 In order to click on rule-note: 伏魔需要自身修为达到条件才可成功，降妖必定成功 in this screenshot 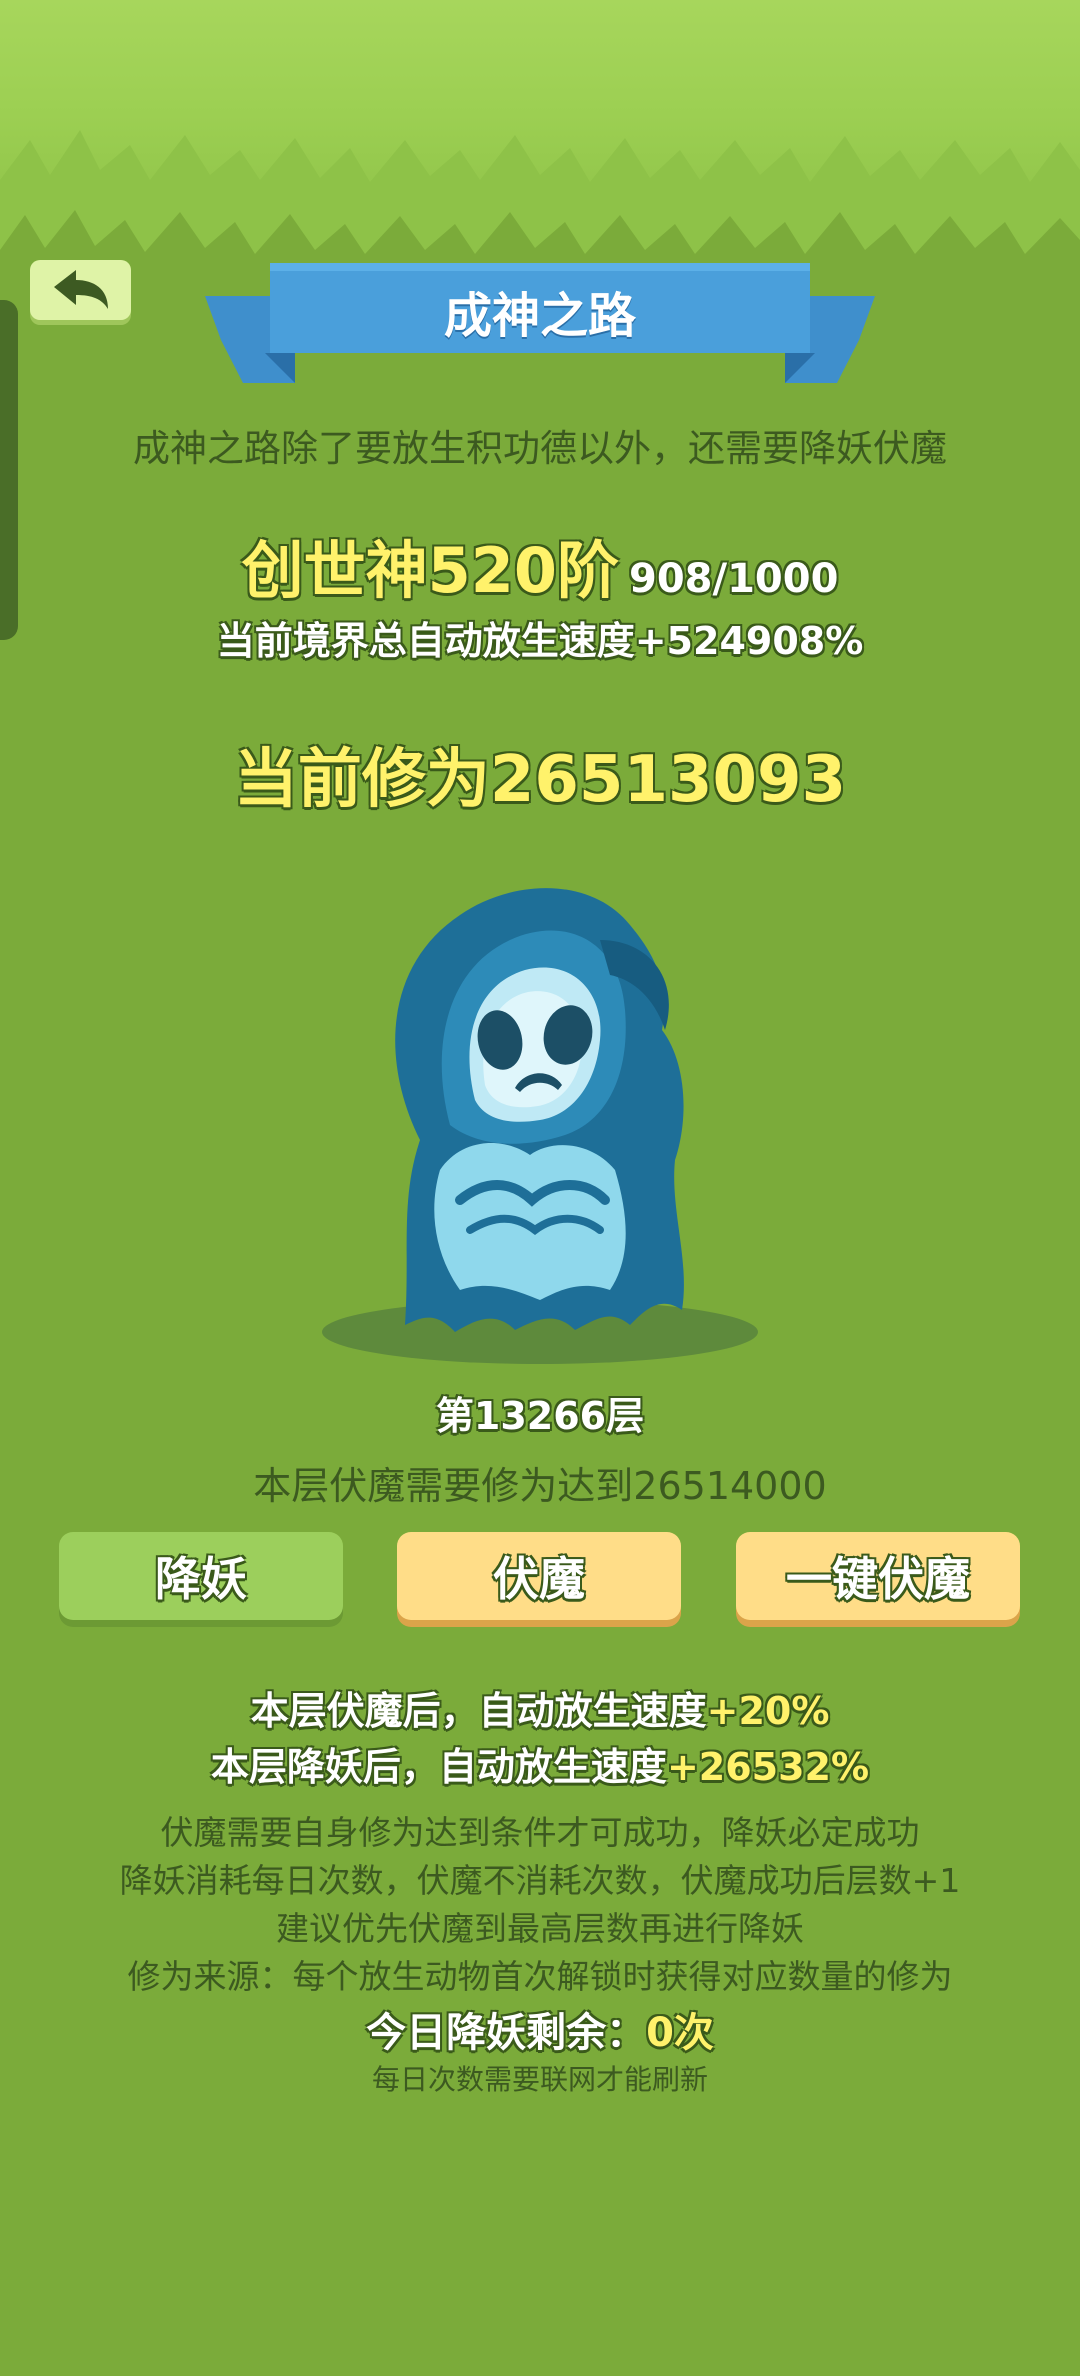, I will do `click(540, 1832)`.